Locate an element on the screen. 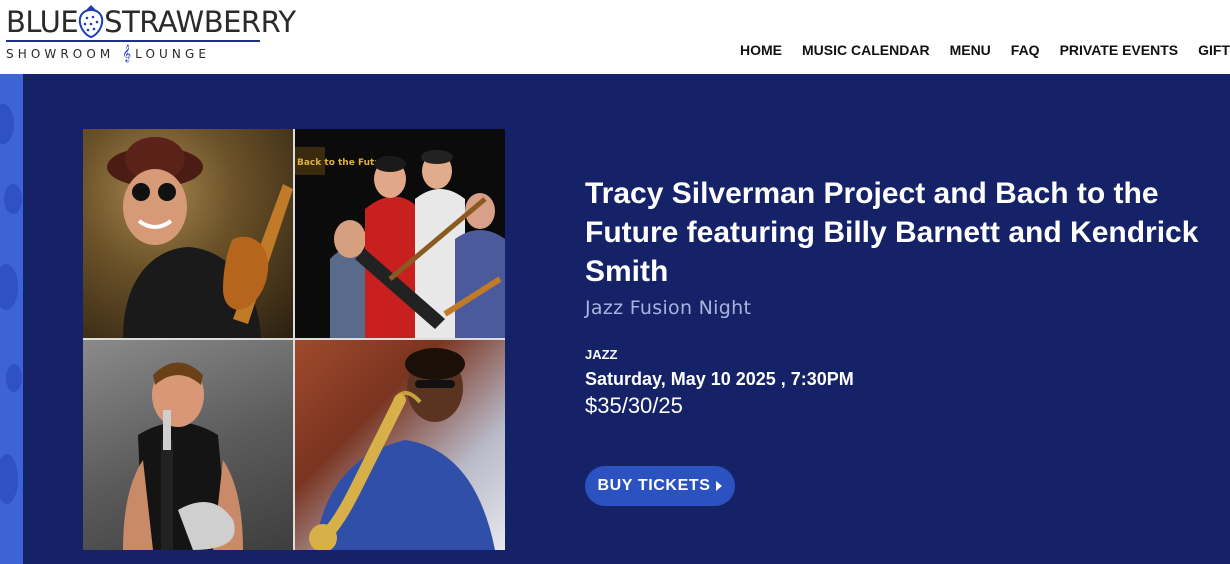 This screenshot has height=564, width=1230. event-price: $35/30/25 is located at coordinates (634, 405).